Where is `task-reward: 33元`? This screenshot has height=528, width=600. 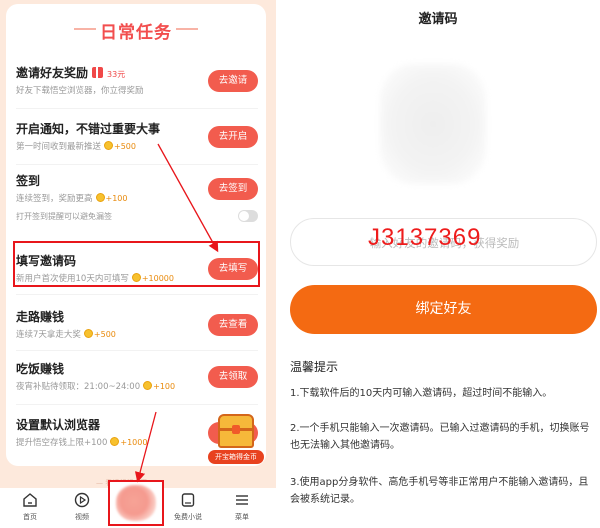
task-reward: 33元 is located at coordinates (116, 74).